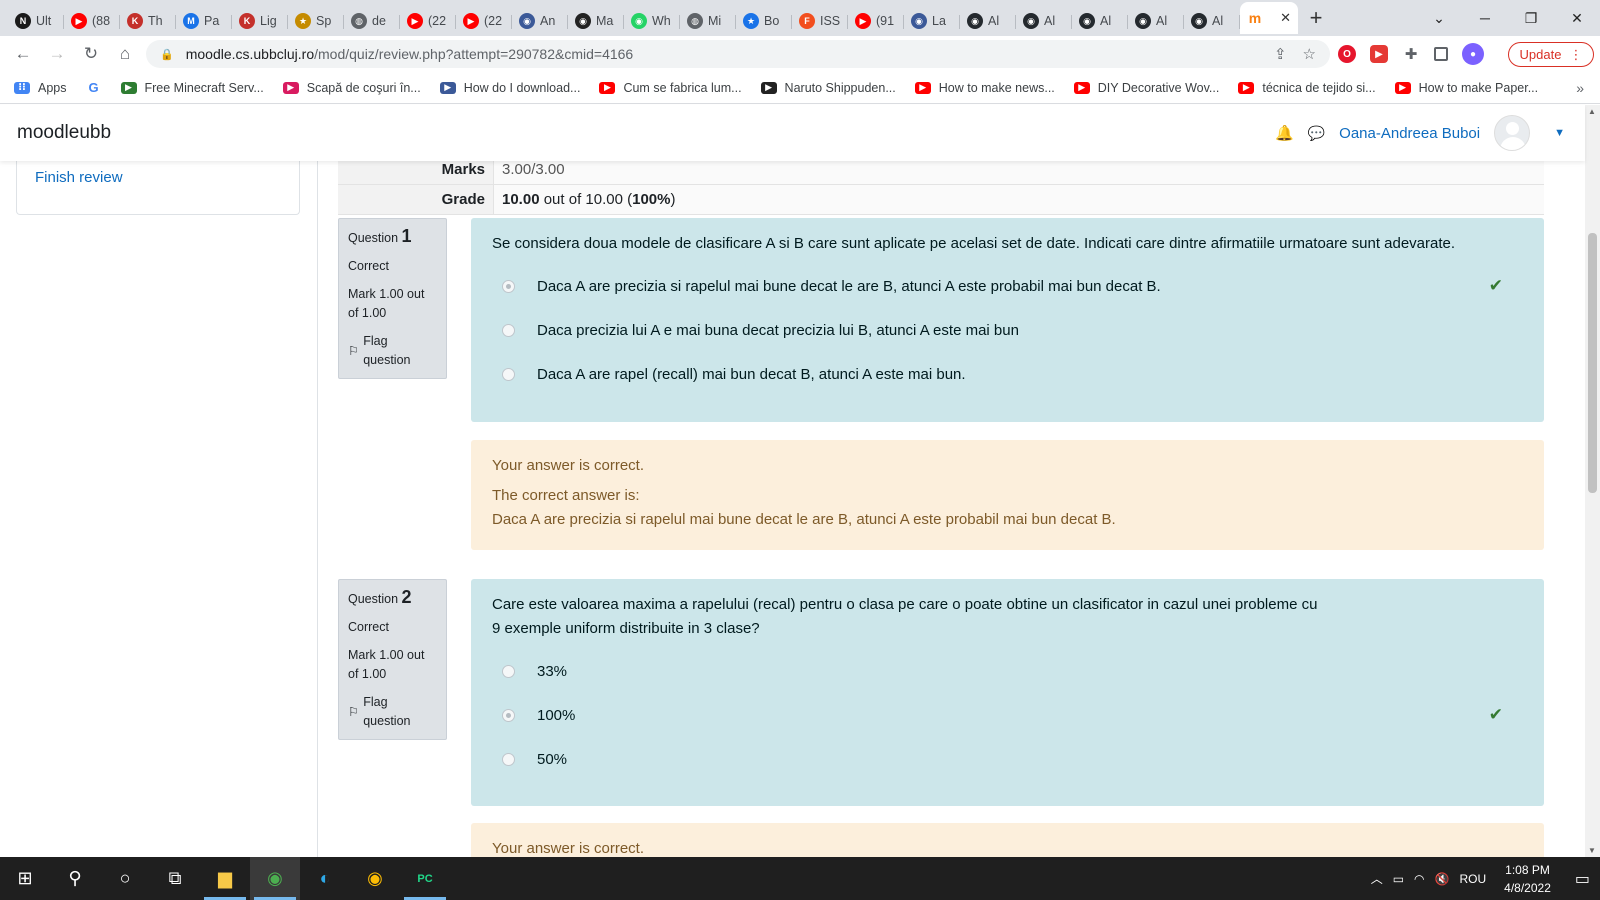 The width and height of the screenshot is (1600, 900). I want to click on volume-muted-icon: 🔇, so click(1442, 879).